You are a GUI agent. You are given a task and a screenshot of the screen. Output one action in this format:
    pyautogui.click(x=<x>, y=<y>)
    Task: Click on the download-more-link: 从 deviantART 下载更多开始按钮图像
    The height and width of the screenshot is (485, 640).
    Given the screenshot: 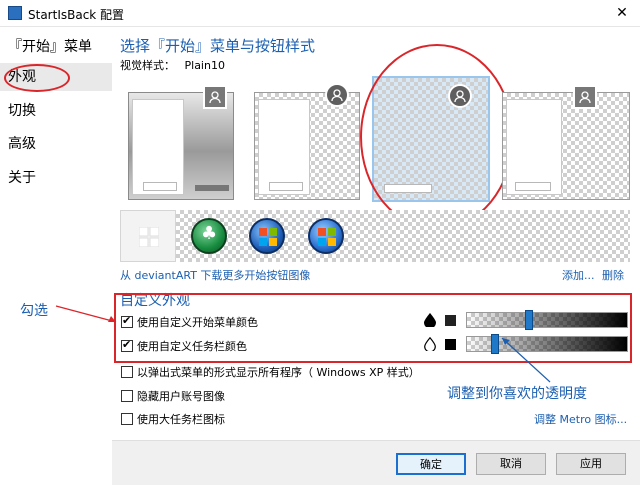 What is the action you would take?
    pyautogui.click(x=215, y=275)
    